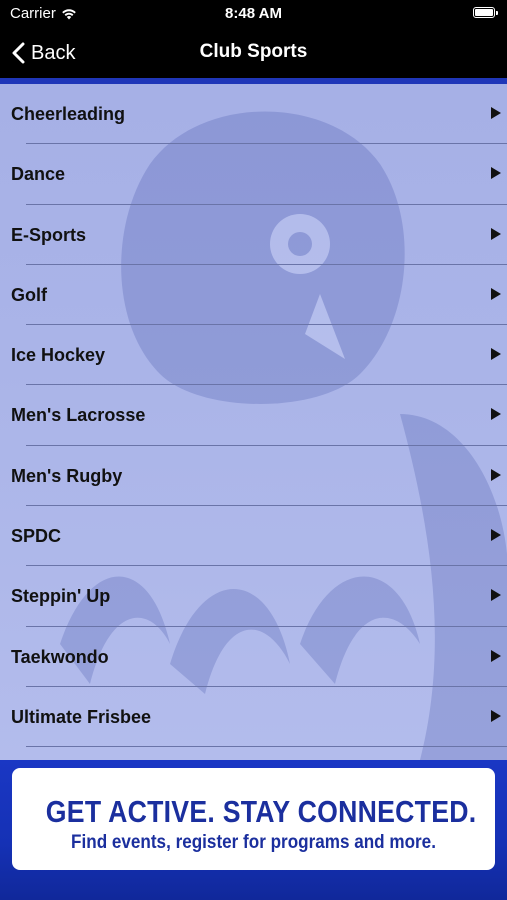  Describe the element at coordinates (253, 536) in the screenshot. I see `list-item: SPDC` at that location.